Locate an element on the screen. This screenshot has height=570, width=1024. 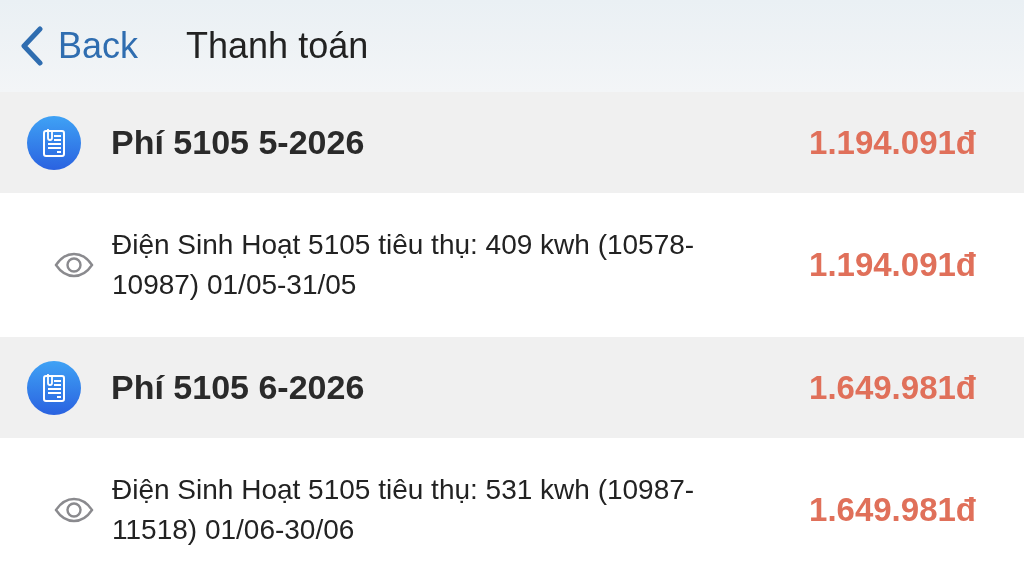
group-title: Phí 5105 5-2026 is located at coordinates (238, 142).